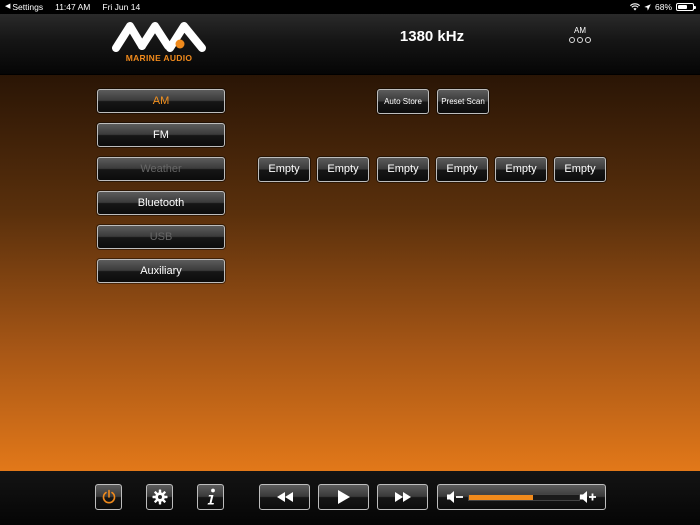 The width and height of the screenshot is (700, 525). I want to click on logo-text: MARINE AUDIO, so click(159, 58).